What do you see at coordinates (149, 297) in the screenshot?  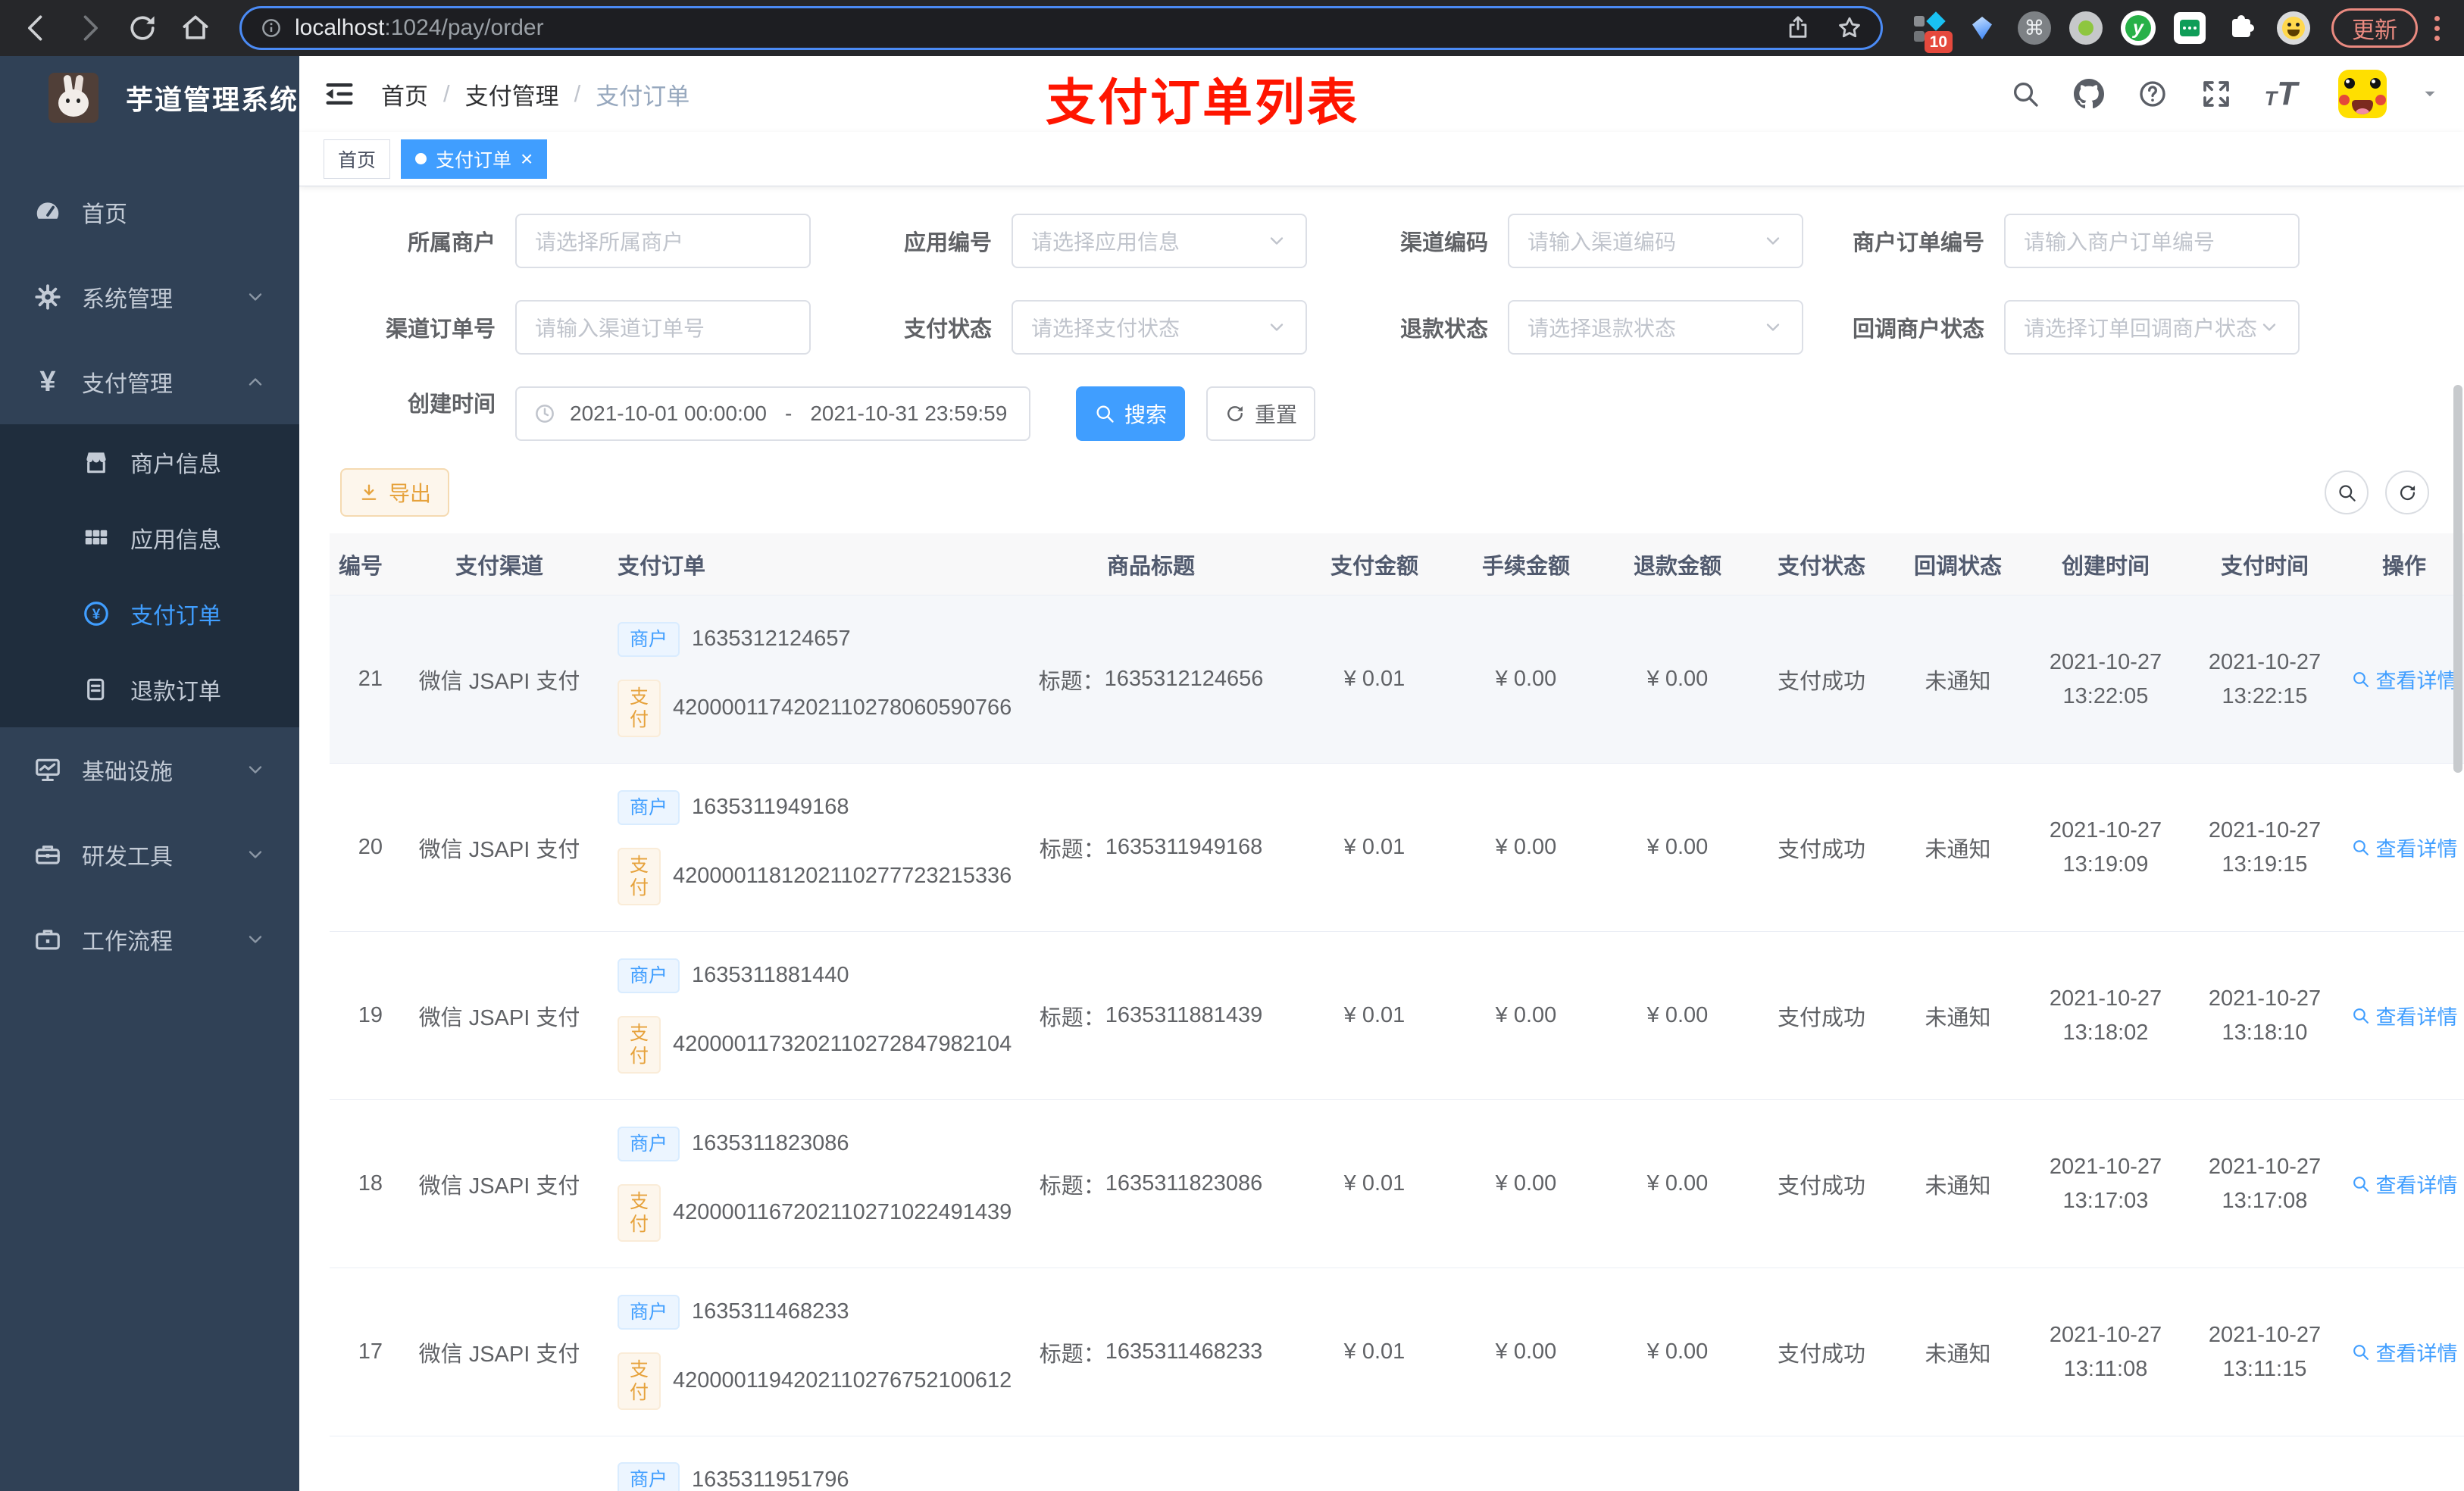 I see `sidebar-item-1: 系统管理` at bounding box center [149, 297].